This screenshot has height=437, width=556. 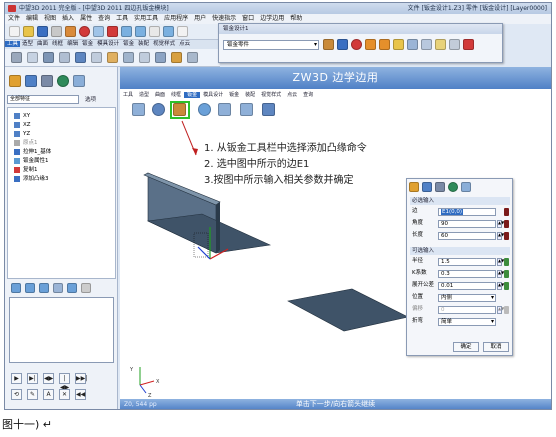 I want to click on kfactor-input: 0.3, so click(x=467, y=274).